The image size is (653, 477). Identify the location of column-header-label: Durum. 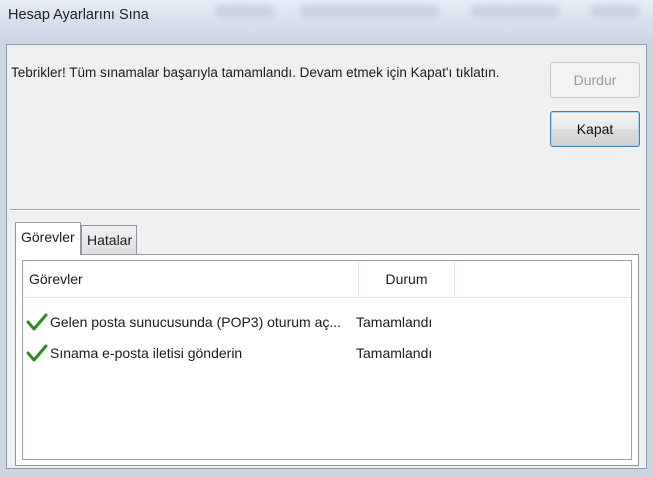
(406, 279).